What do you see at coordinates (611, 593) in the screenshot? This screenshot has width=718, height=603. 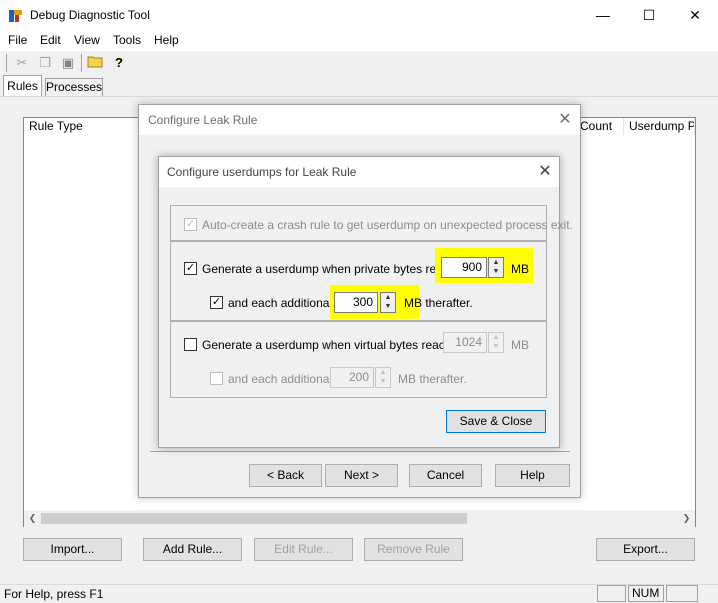 I see `status-panel-caps` at bounding box center [611, 593].